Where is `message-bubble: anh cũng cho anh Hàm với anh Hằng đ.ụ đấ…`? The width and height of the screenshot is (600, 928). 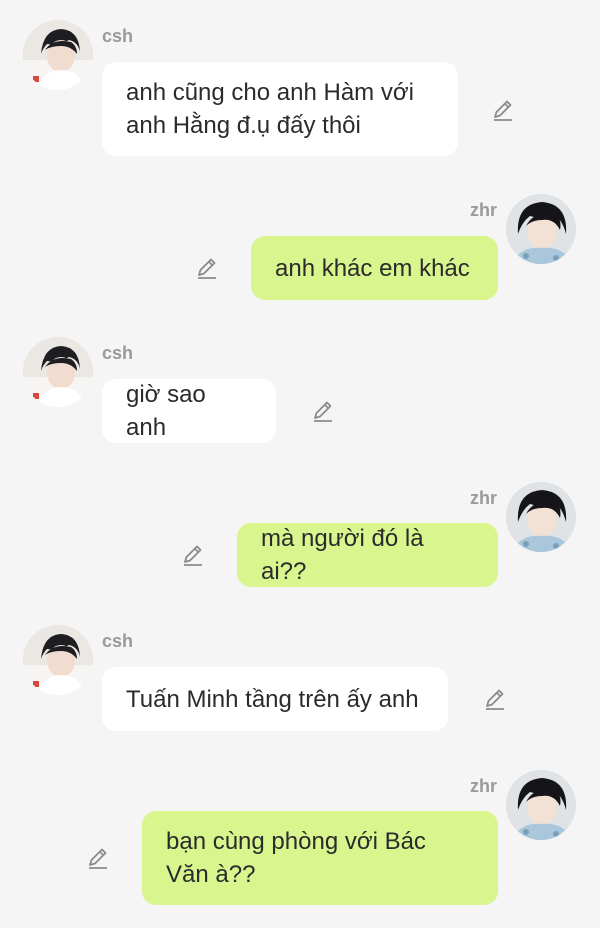
message-bubble: anh cũng cho anh Hàm với anh Hằng đ.ụ đấ… is located at coordinates (280, 109).